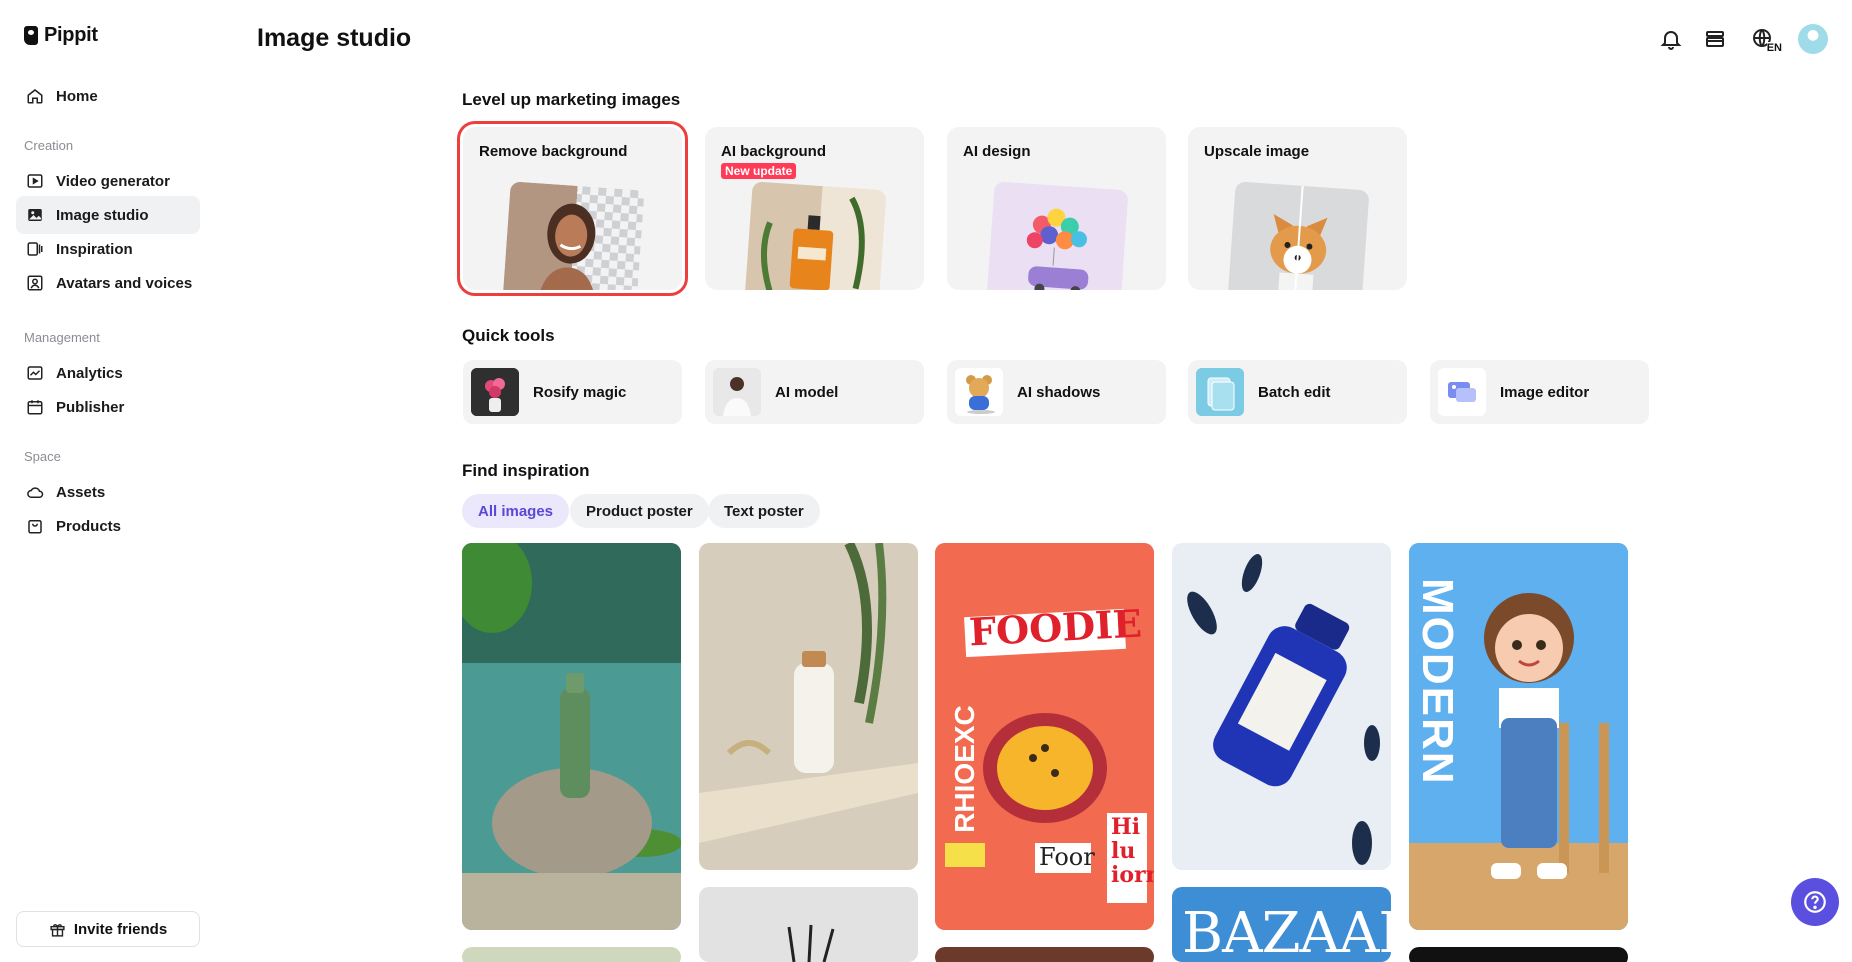  What do you see at coordinates (1671, 39) in the screenshot?
I see `notification-bell-icon` at bounding box center [1671, 39].